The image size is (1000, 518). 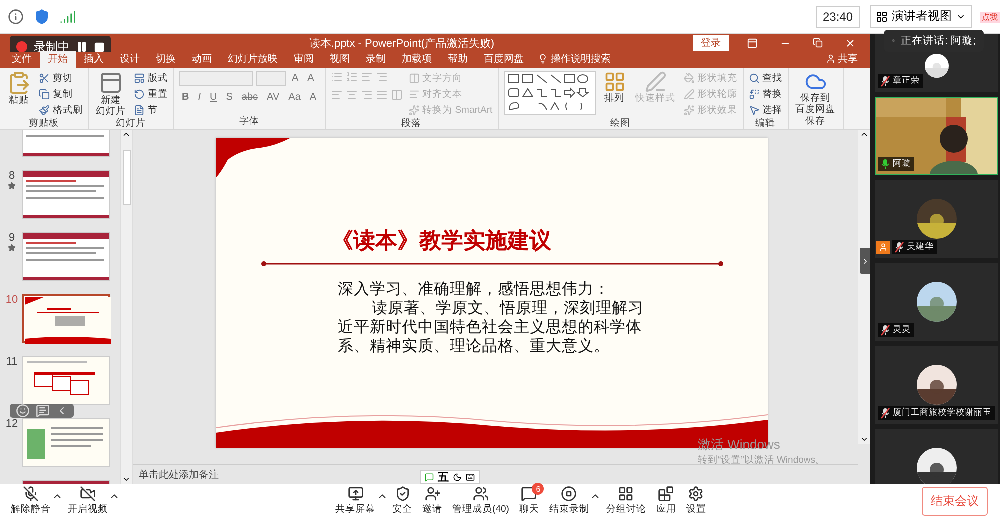 What do you see at coordinates (762, 460) in the screenshot?
I see `activation-hint: 转到“设置”以激活 Windows。` at bounding box center [762, 460].